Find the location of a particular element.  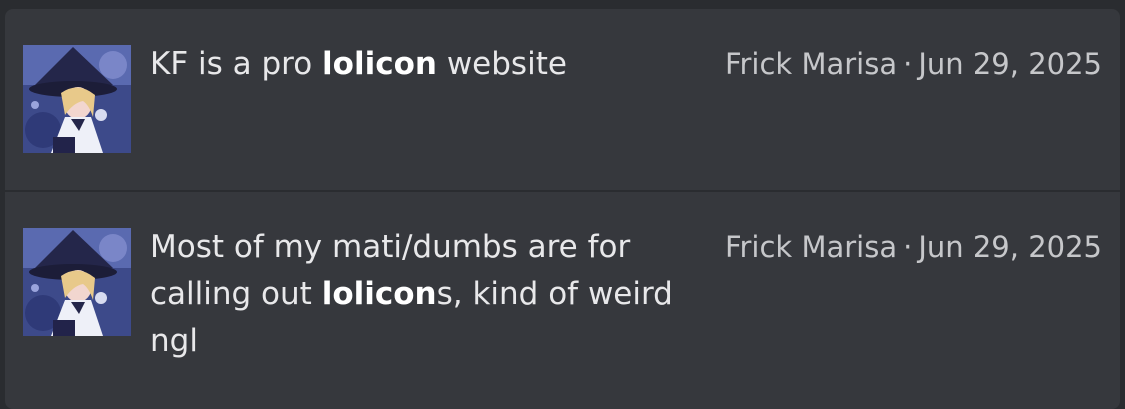

result-snippet: KF is a pro lolicon website is located at coordinates (420, 64).